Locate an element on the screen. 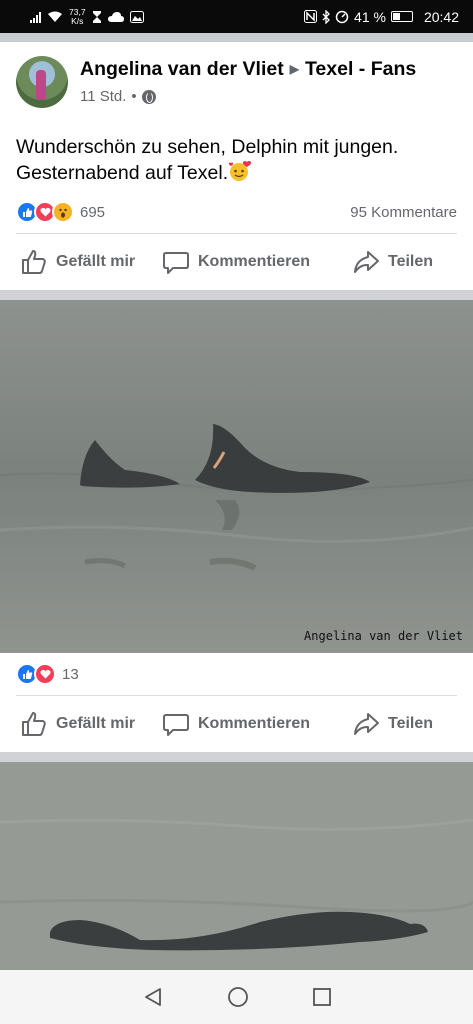 The image size is (473, 1024). group-name: Texel - Fans is located at coordinates (360, 69).